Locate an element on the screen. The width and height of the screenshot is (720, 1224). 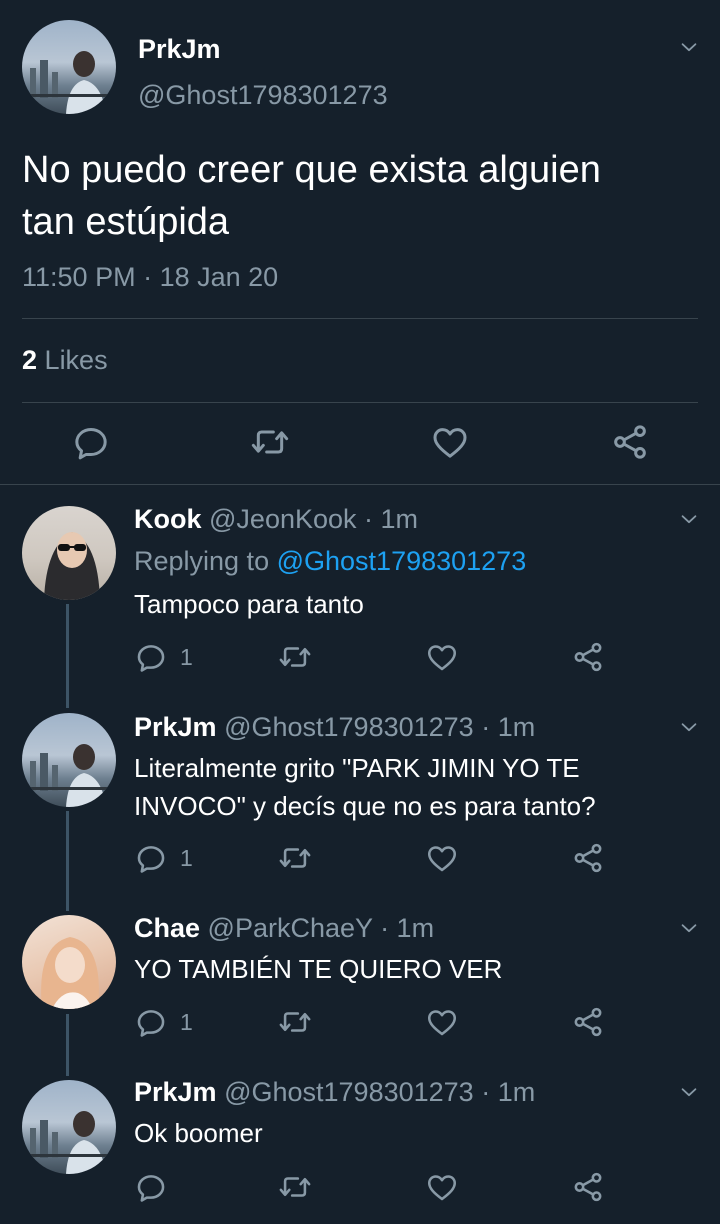
reply-text-line: YO TAMBIÉN TE QUIERO VER is located at coordinates (318, 969).